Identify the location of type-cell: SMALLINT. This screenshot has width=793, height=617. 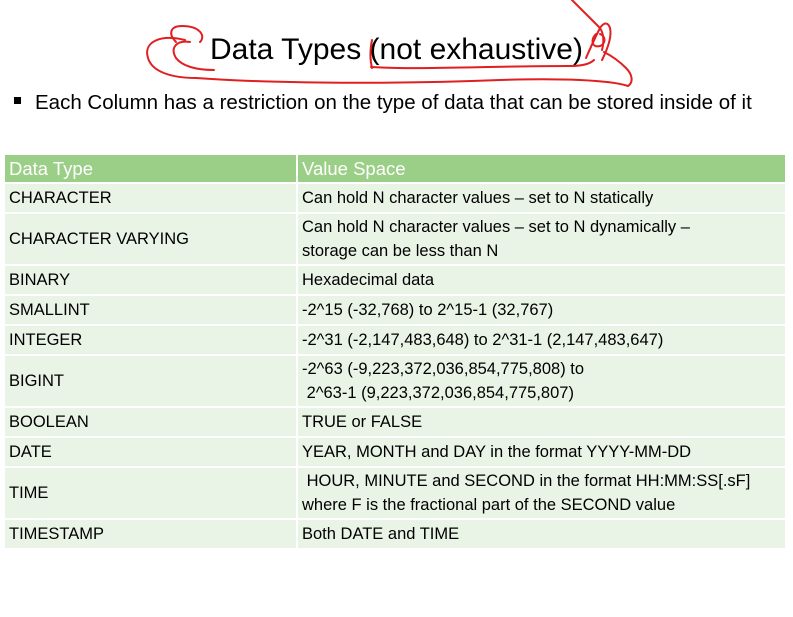
(151, 310).